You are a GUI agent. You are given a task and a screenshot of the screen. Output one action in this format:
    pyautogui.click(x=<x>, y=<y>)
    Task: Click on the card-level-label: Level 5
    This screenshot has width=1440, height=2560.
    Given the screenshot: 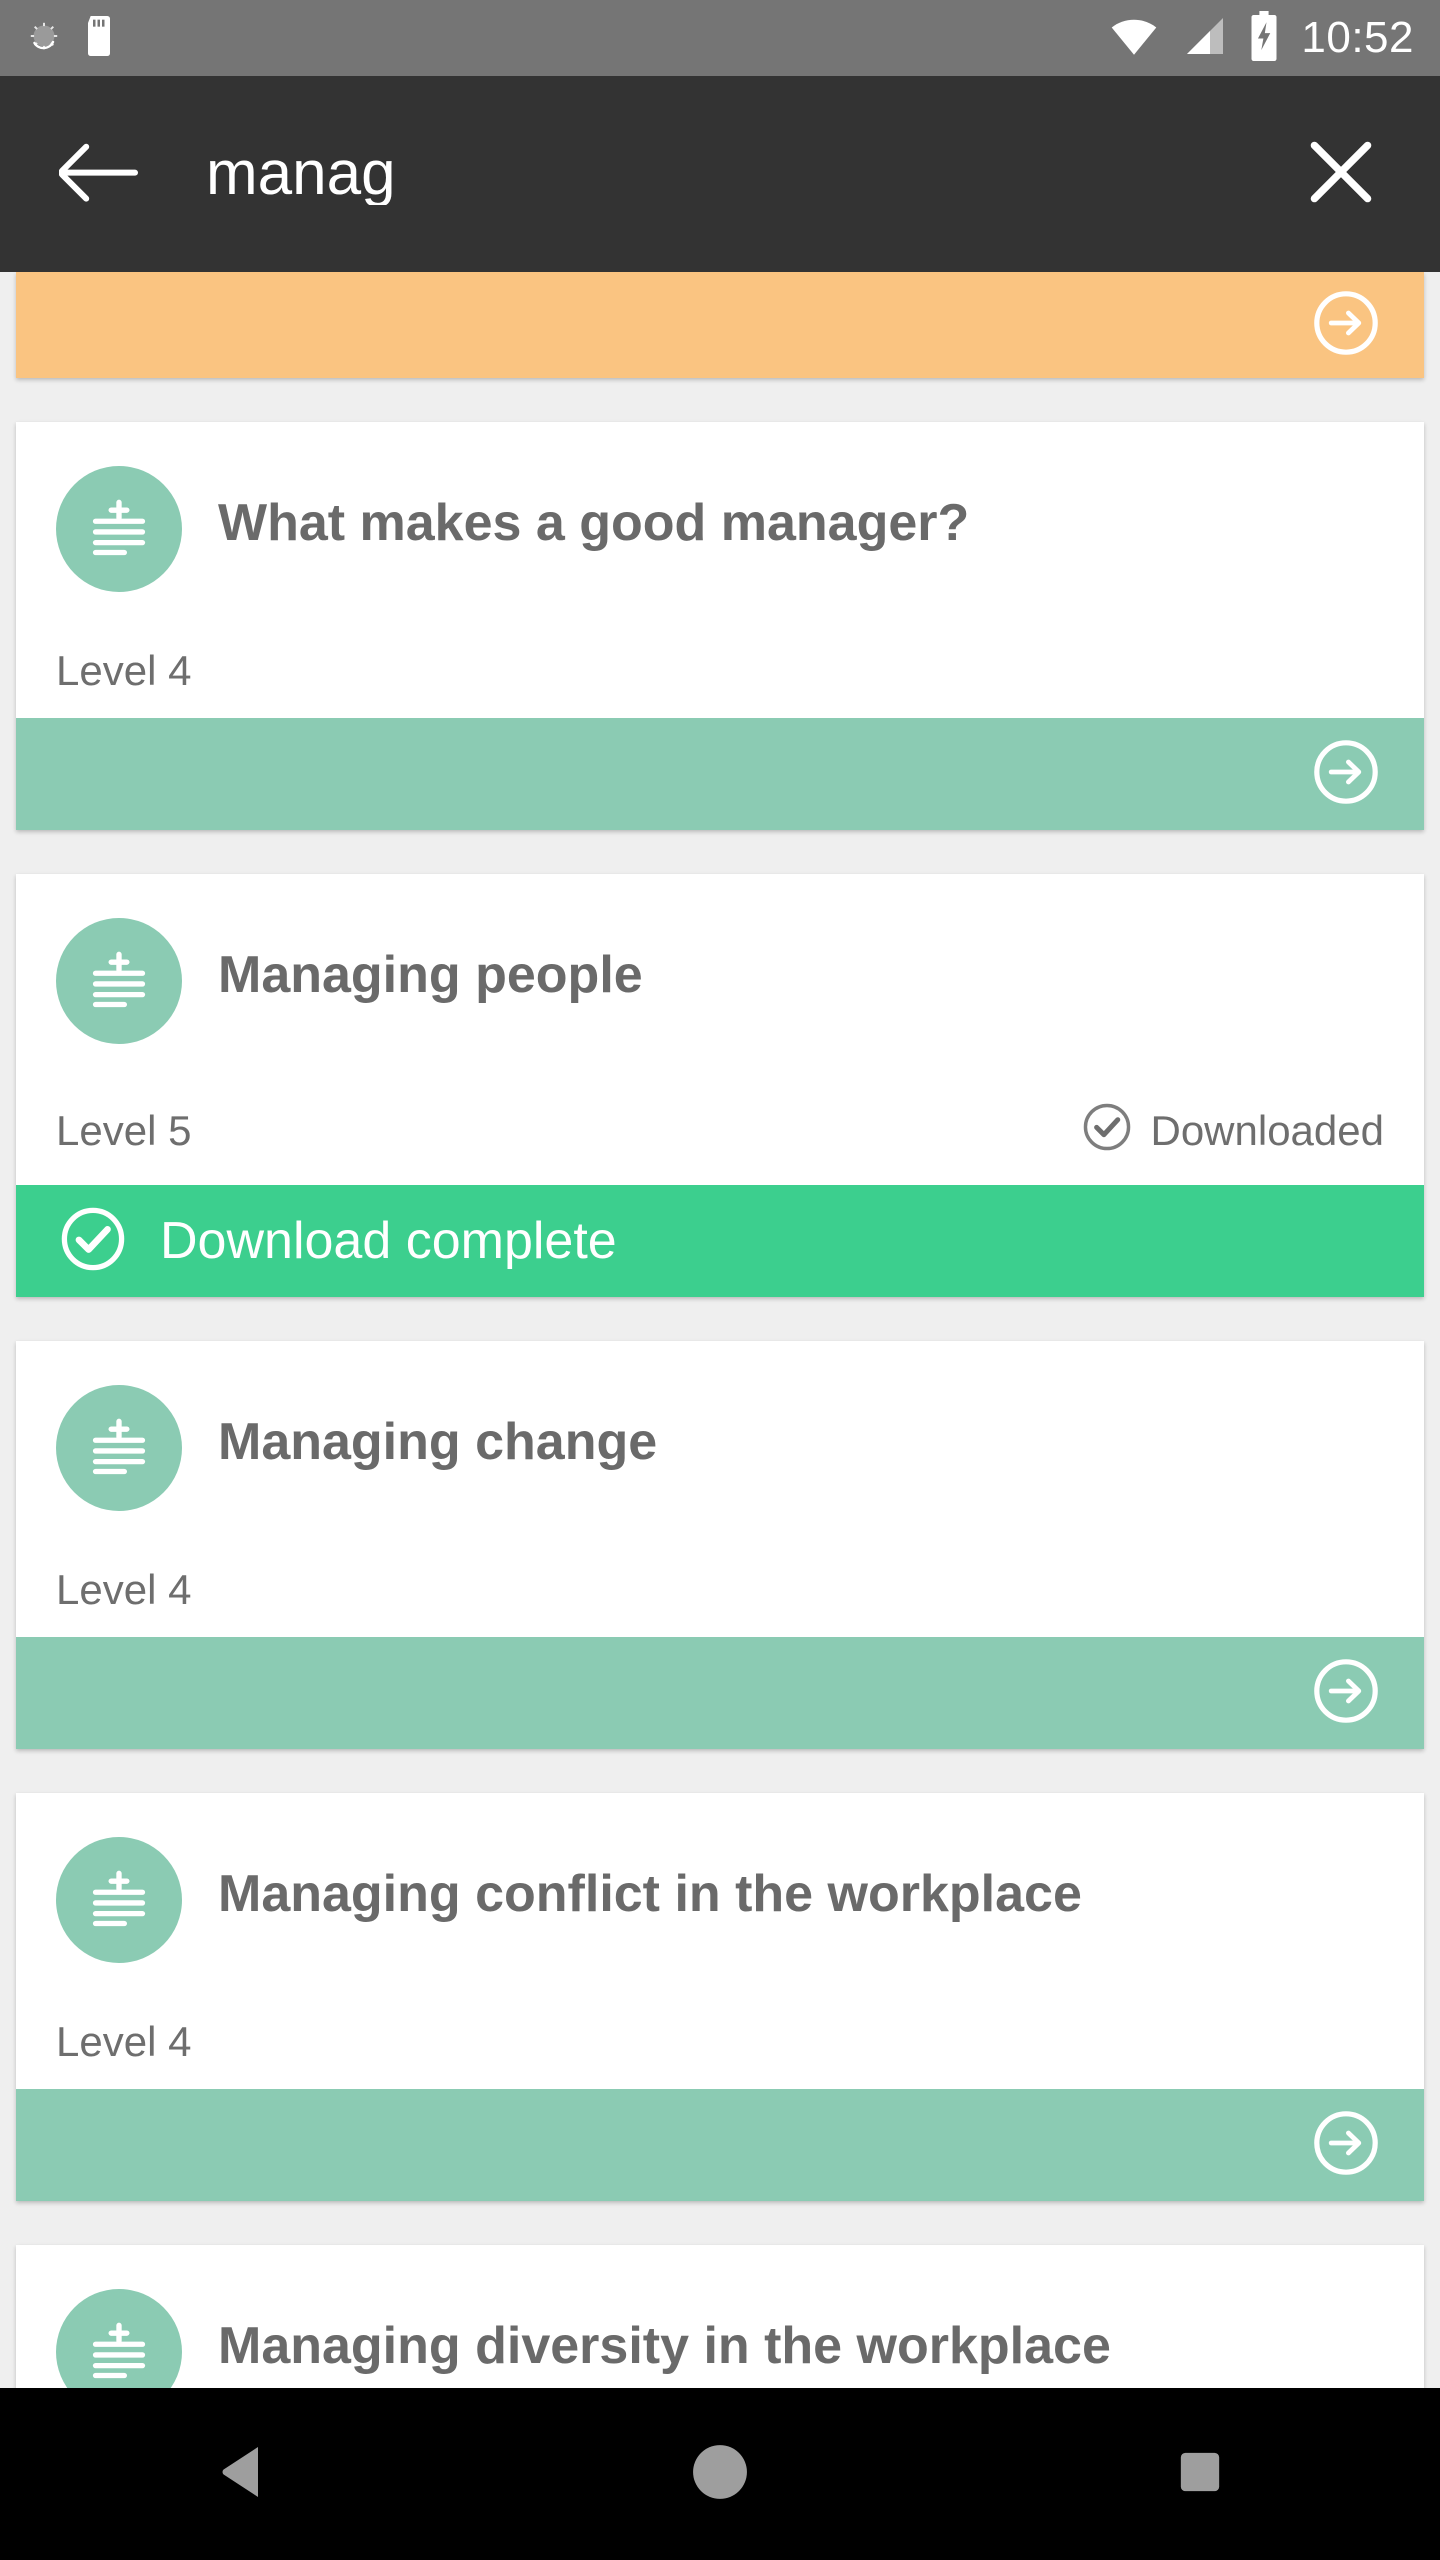 What is the action you would take?
    pyautogui.click(x=124, y=1130)
    